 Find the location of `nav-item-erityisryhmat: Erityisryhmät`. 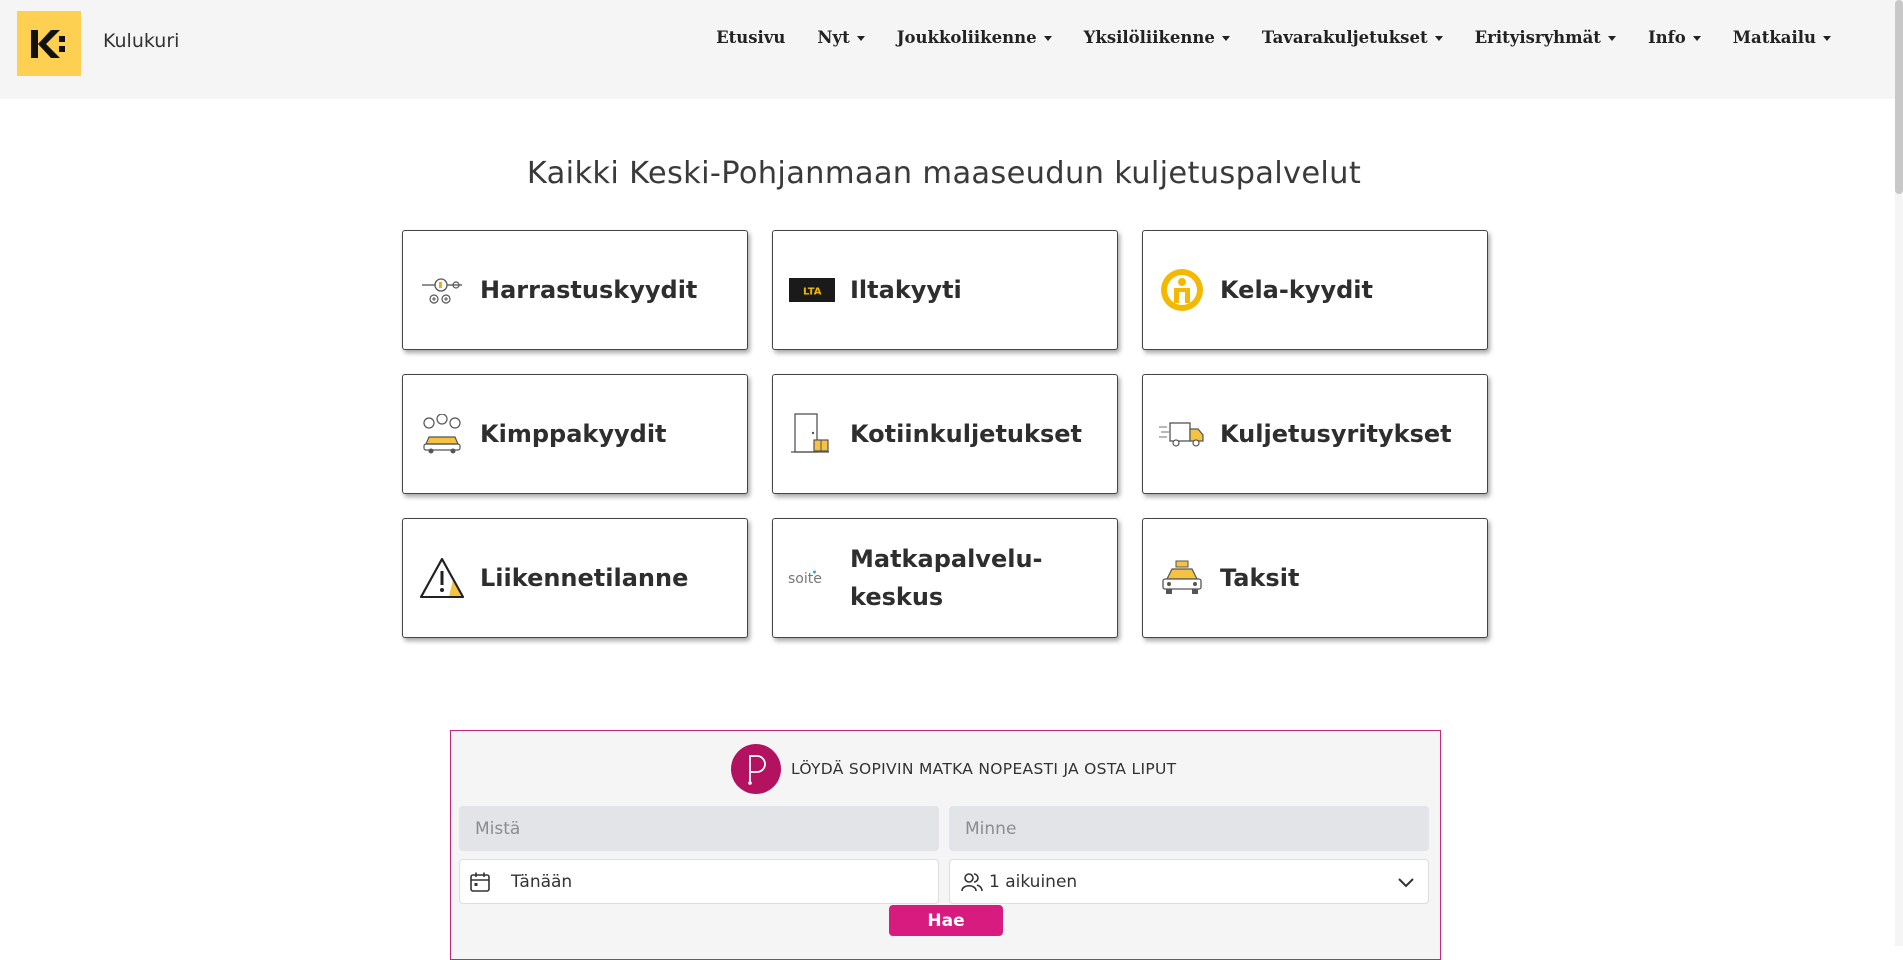

nav-item-erityisryhmat: Erityisryhmät is located at coordinates (1545, 37).